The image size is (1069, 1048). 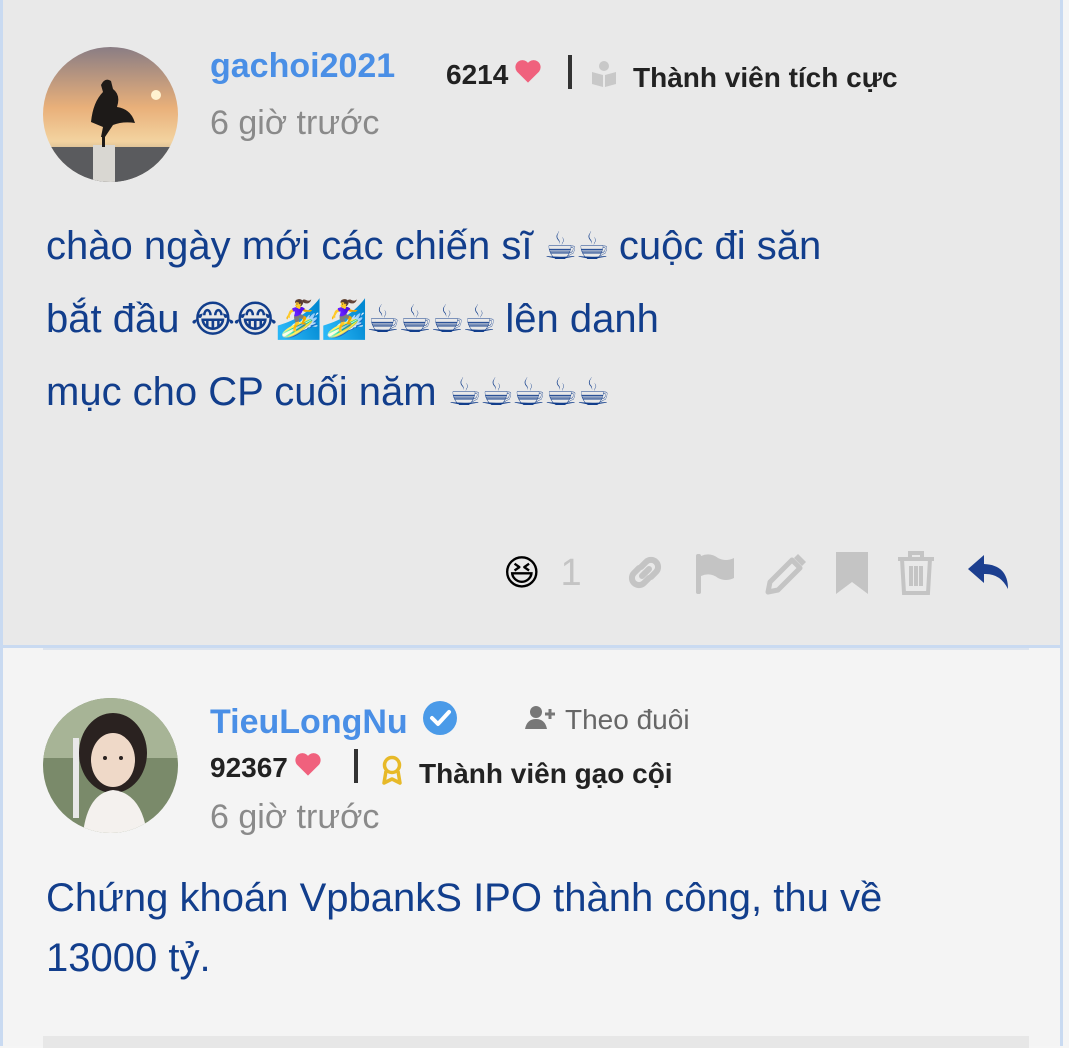 I want to click on reaction-emoji: 😆, so click(x=522, y=572).